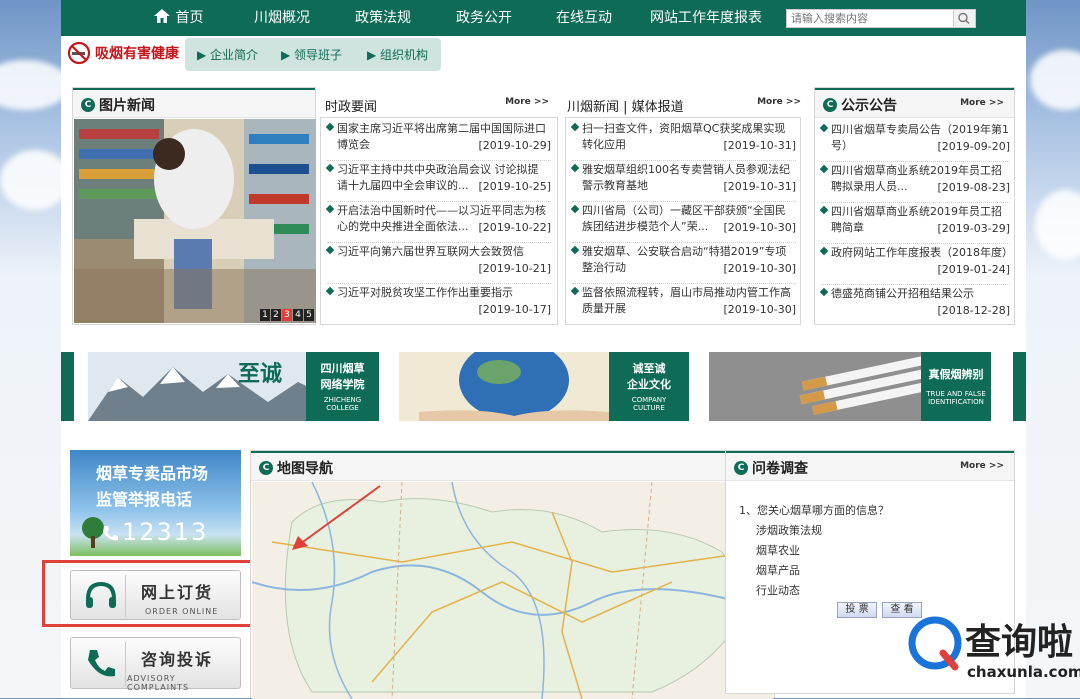 The width and height of the screenshot is (1080, 699). Describe the element at coordinates (857, 610) in the screenshot. I see `vote-button: 投 票` at that location.